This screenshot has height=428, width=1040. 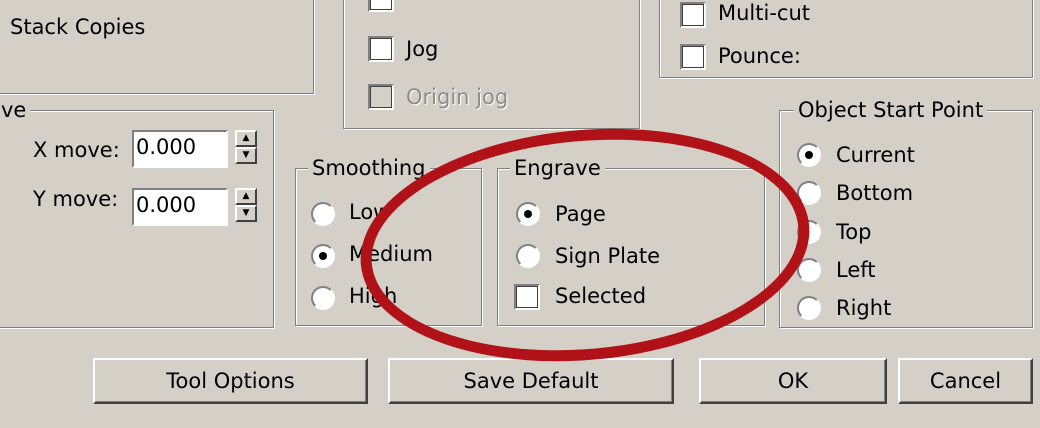 I want to click on y-move-spinner: ▲ ▼, so click(x=246, y=205).